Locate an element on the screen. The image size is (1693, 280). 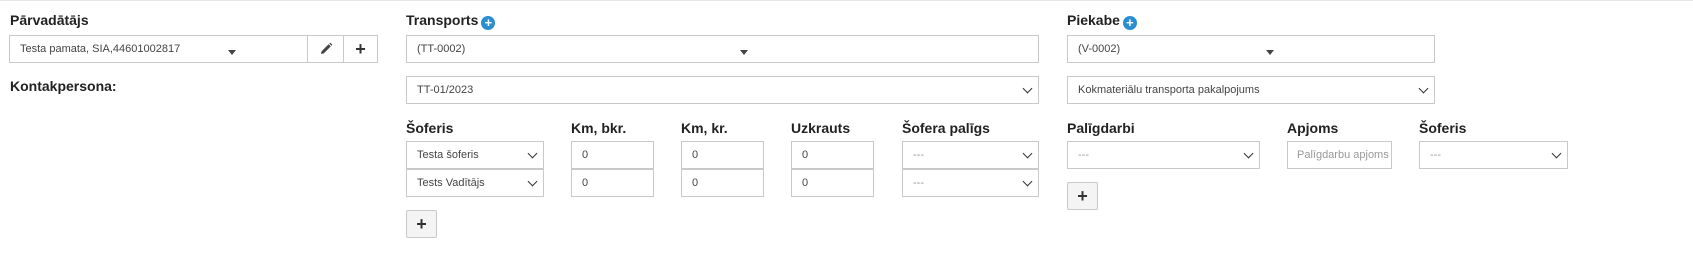
trailer-select-value: (V-0002) is located at coordinates (1099, 49).